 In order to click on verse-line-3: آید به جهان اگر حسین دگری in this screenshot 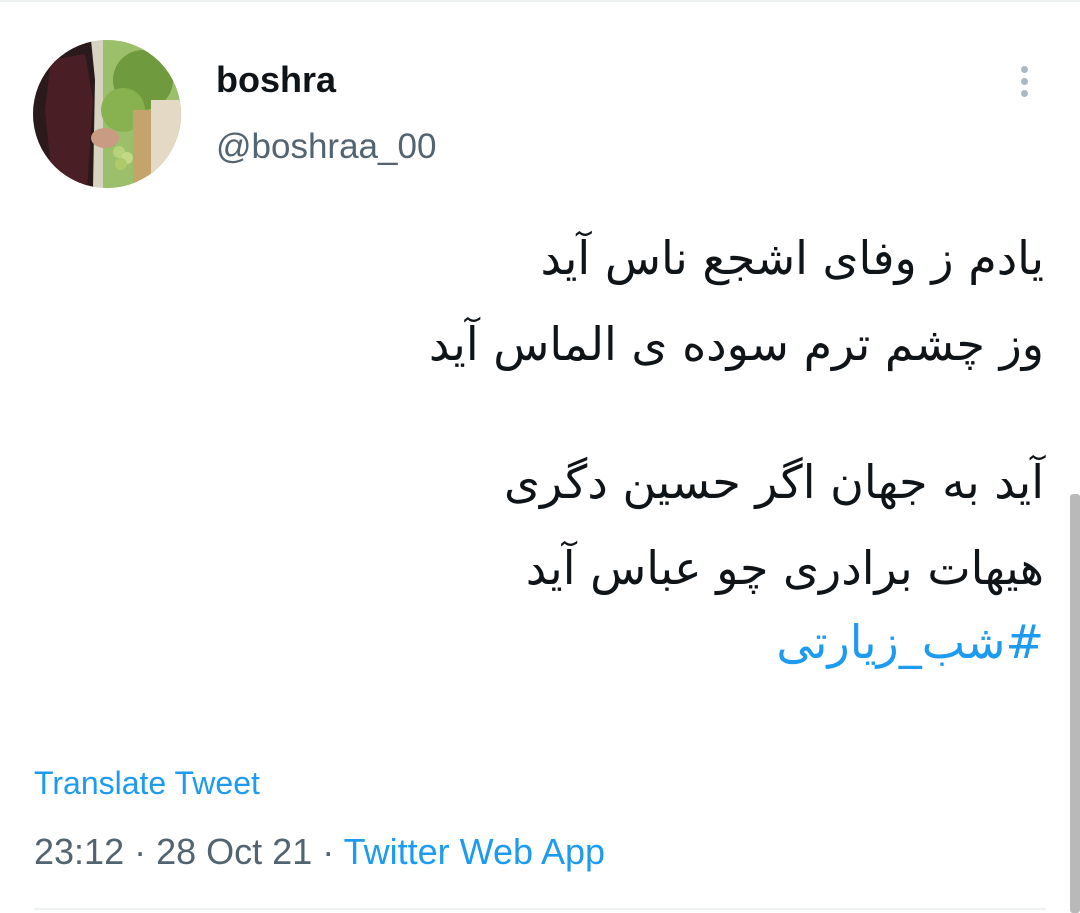, I will do `click(774, 482)`.